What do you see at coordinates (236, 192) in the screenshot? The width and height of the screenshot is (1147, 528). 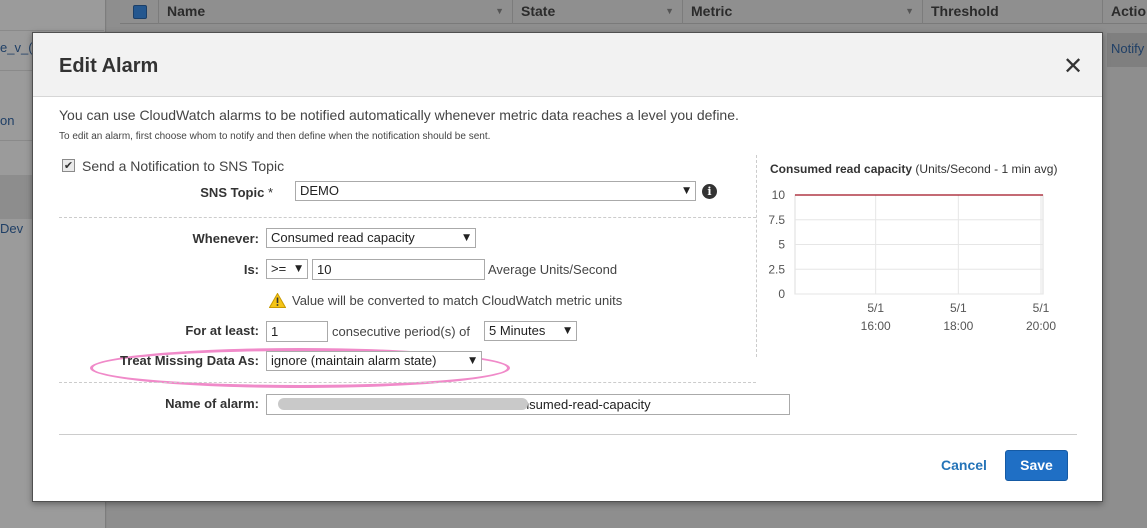 I see `sns-topic-label: SNS Topic *` at bounding box center [236, 192].